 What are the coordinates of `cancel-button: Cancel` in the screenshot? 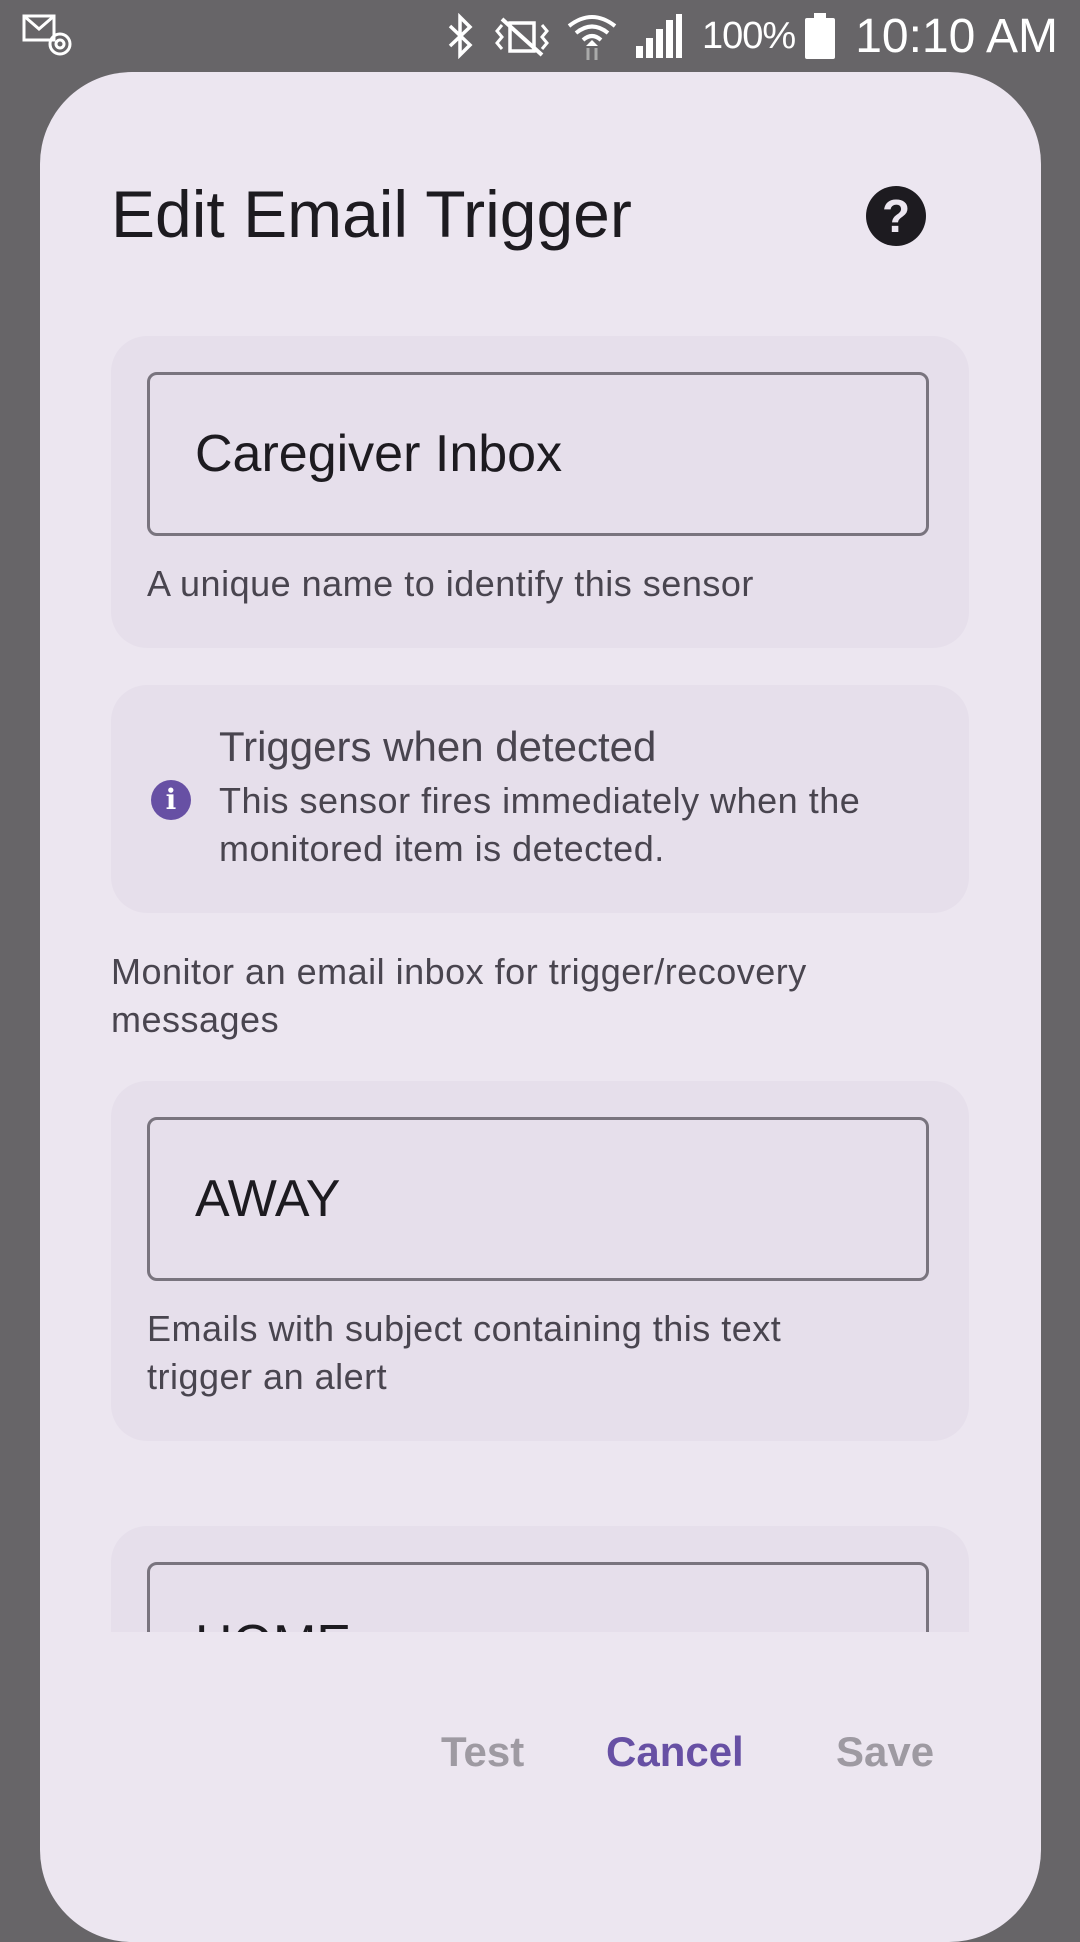 It's located at (675, 1752).